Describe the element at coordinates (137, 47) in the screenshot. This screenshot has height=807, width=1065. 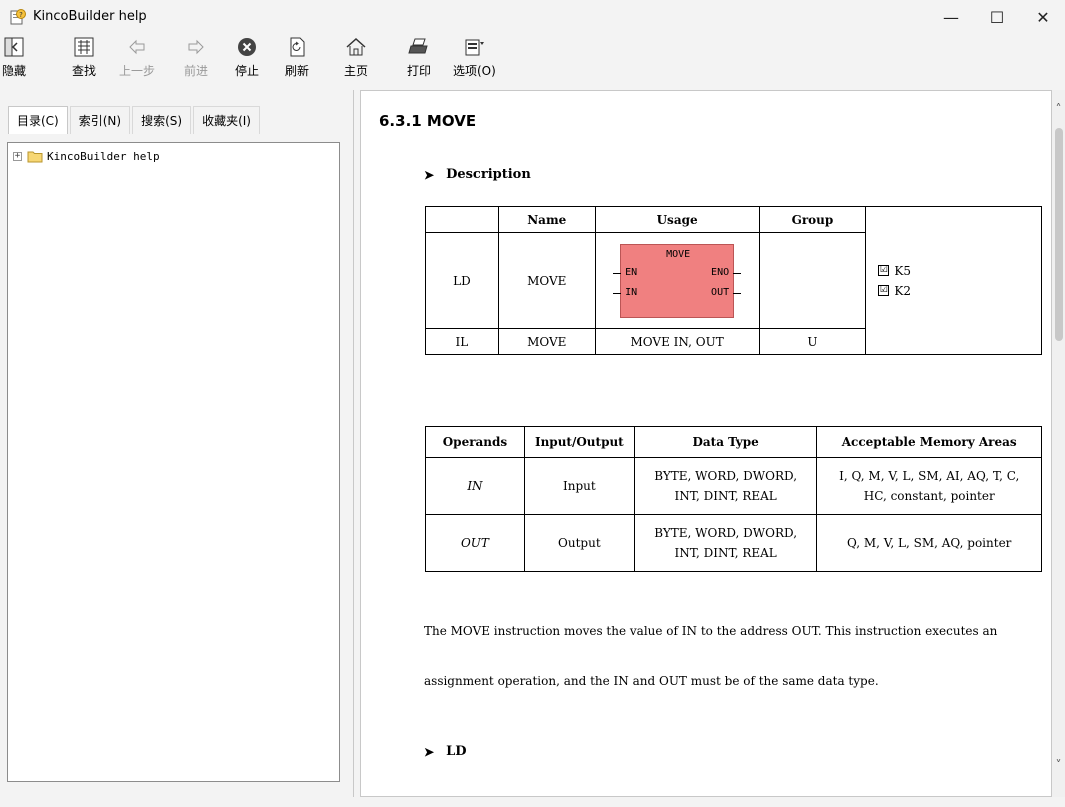
I see `back-arrow-icon` at that location.